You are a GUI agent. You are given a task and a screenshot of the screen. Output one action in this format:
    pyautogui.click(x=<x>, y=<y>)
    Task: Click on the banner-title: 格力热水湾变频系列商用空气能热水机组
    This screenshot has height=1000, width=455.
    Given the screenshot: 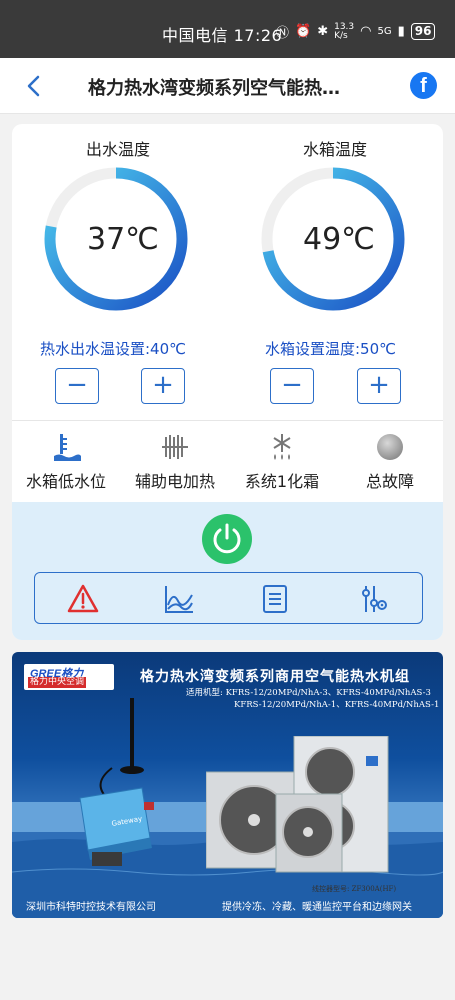 What is the action you would take?
    pyautogui.click(x=275, y=677)
    